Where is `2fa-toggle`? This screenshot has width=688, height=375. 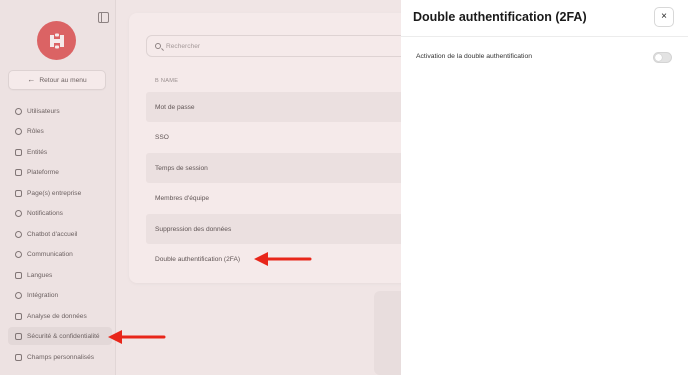
2fa-toggle is located at coordinates (662, 57).